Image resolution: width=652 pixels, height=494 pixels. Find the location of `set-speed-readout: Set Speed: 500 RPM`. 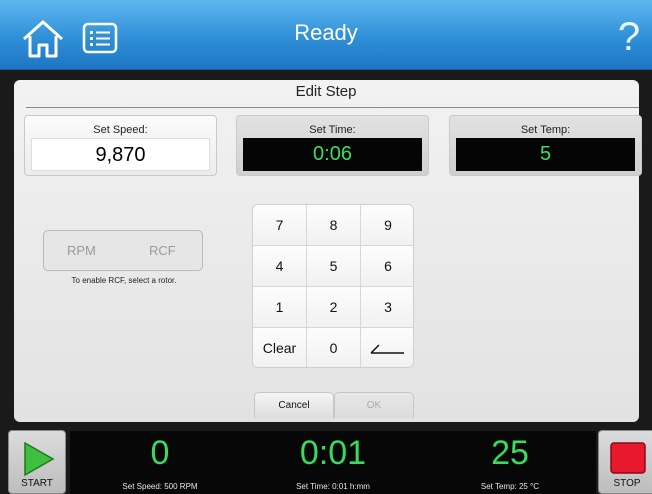

set-speed-readout: Set Speed: 500 RPM is located at coordinates (160, 486).